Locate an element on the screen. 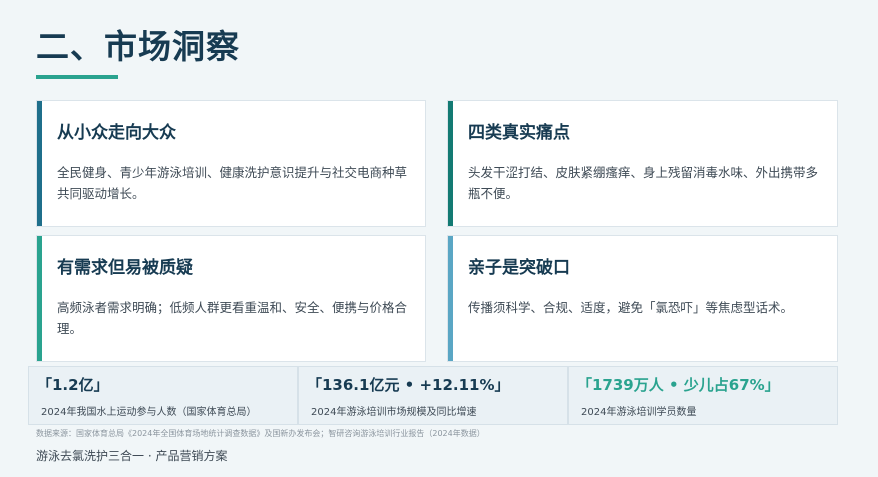  stat-participants: 「1.2亿」 2024年我国水上运动参与人数（国家体育总局） is located at coordinates (163, 395).